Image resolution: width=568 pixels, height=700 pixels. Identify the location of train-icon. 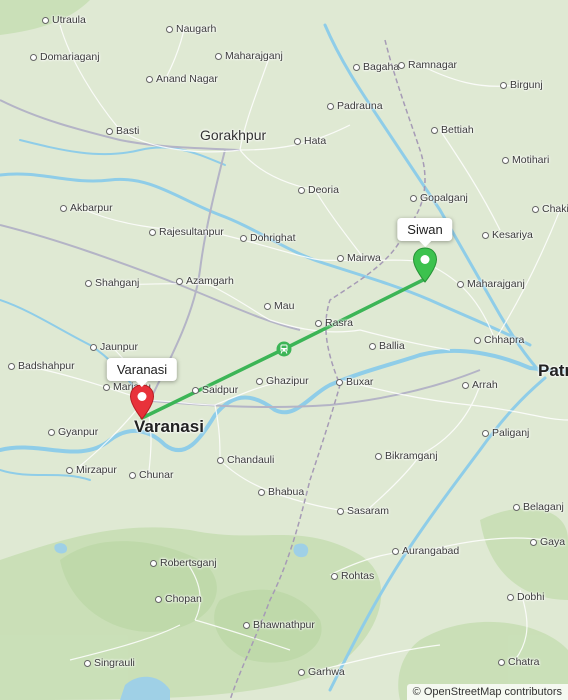
(284, 349).